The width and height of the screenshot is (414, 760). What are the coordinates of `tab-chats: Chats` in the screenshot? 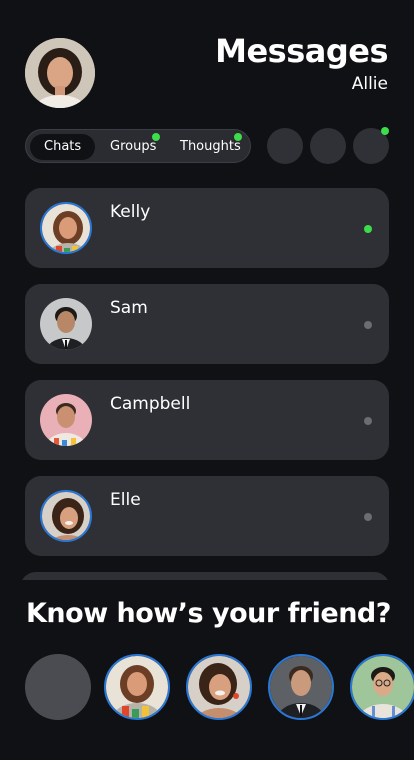 It's located at (63, 147).